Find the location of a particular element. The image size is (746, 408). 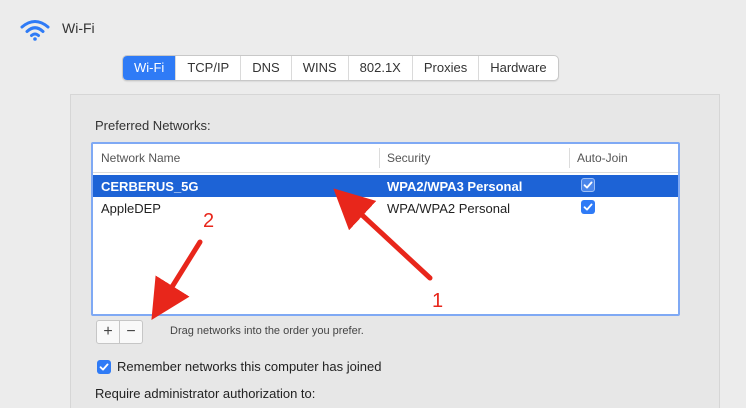

column-header-auto-join: Auto-Join is located at coordinates (602, 158).